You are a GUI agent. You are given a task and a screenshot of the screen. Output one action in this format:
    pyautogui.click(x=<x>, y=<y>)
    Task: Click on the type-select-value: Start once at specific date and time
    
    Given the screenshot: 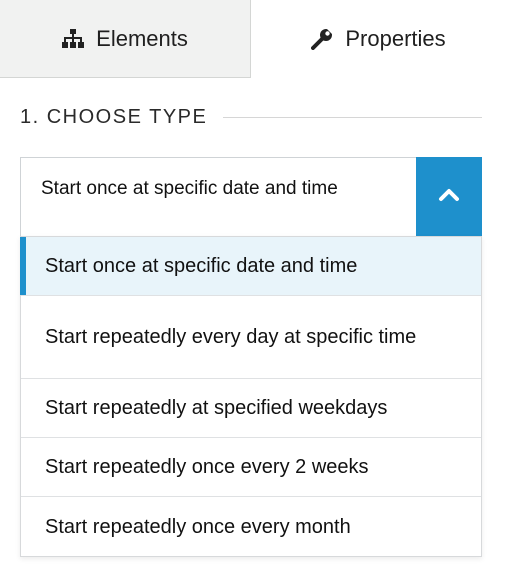 What is the action you would take?
    pyautogui.click(x=189, y=188)
    